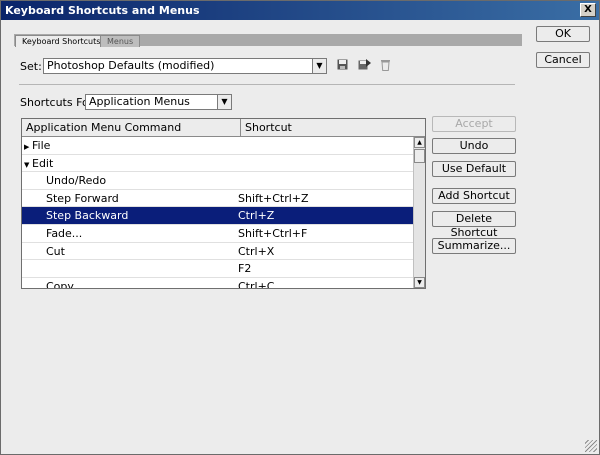  Describe the element at coordinates (364, 65) in the screenshot. I see `save-set-as-icon` at that location.